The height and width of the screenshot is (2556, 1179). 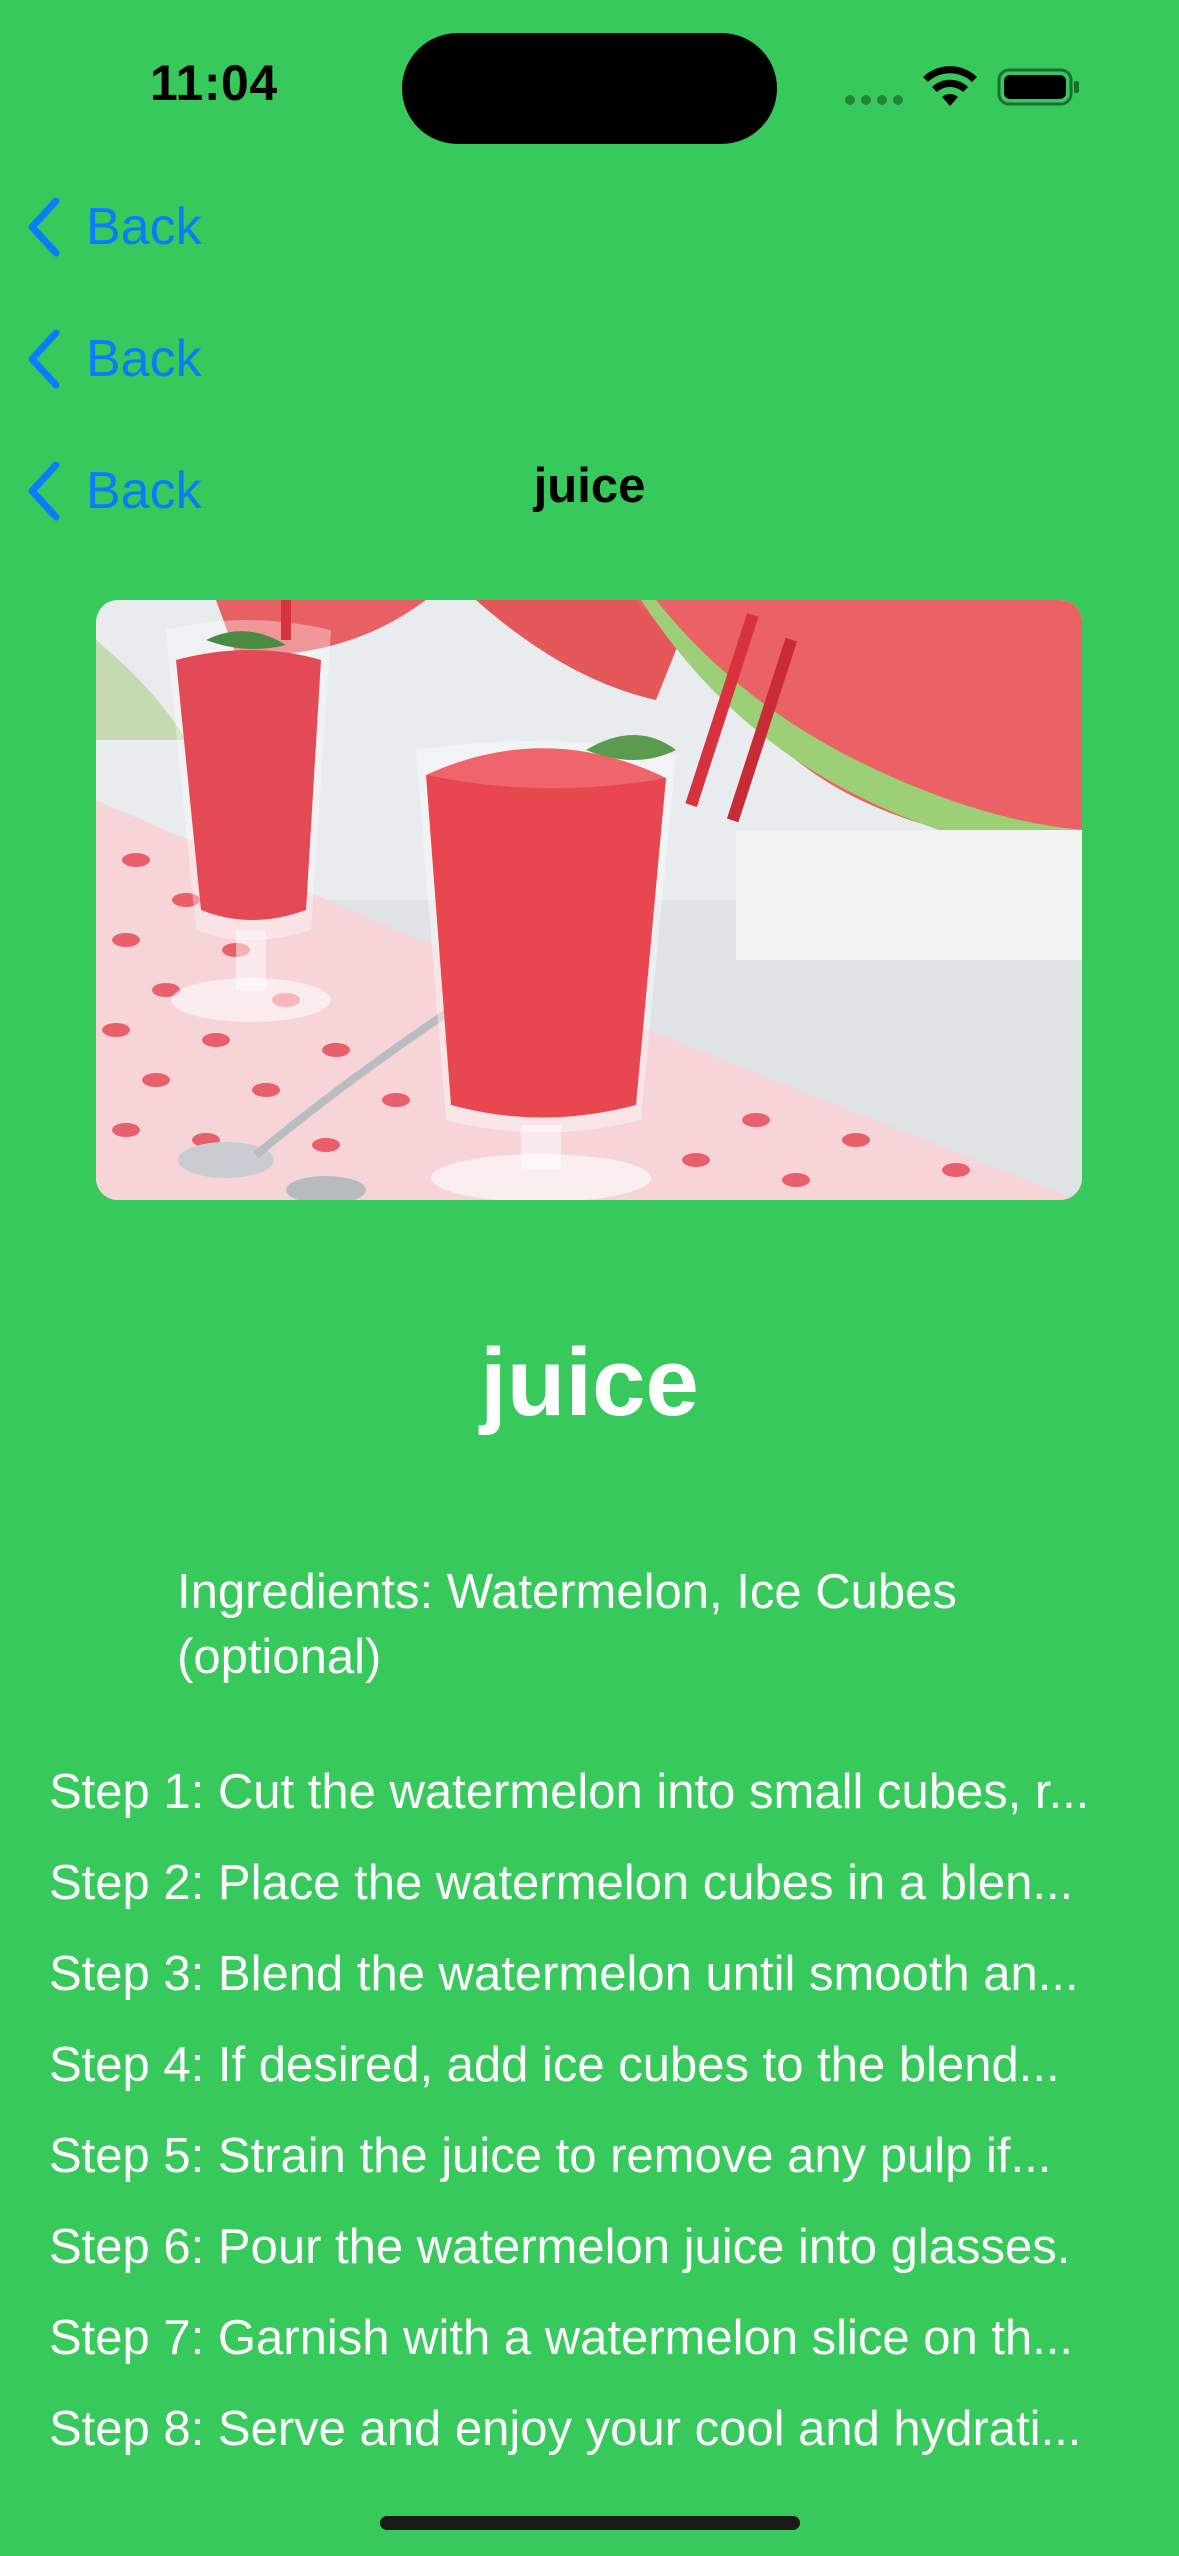 I want to click on wifi-icon, so click(x=950, y=86).